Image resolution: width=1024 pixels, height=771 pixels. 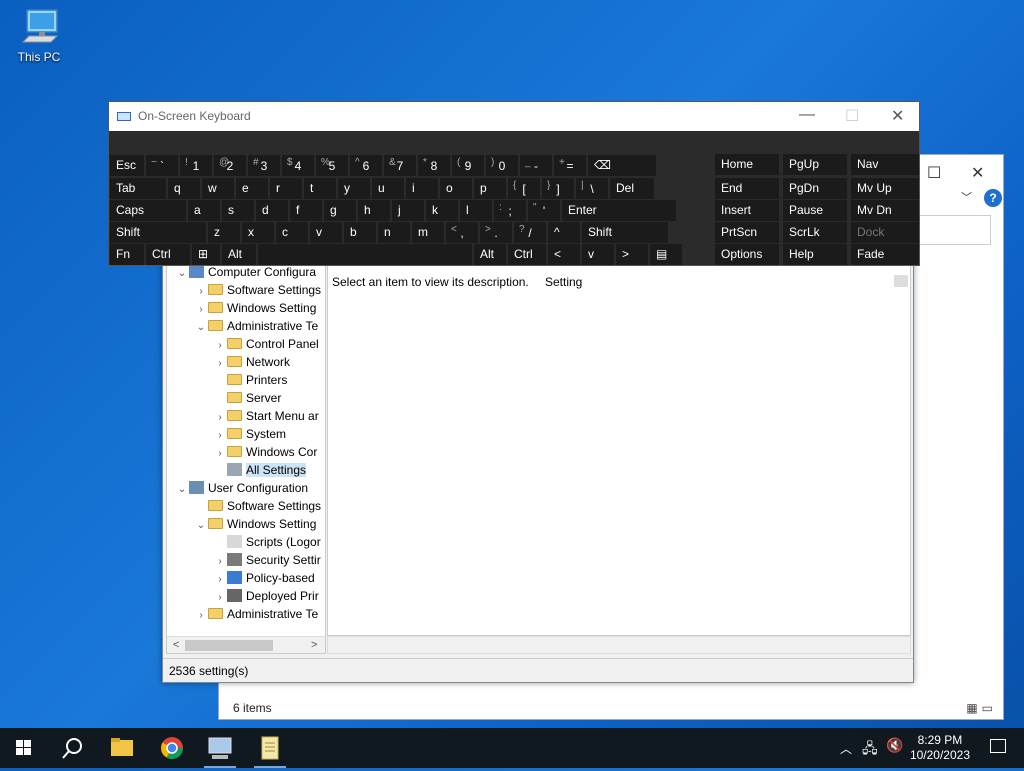 I want to click on osk-key: ) 0, so click(x=502, y=165).